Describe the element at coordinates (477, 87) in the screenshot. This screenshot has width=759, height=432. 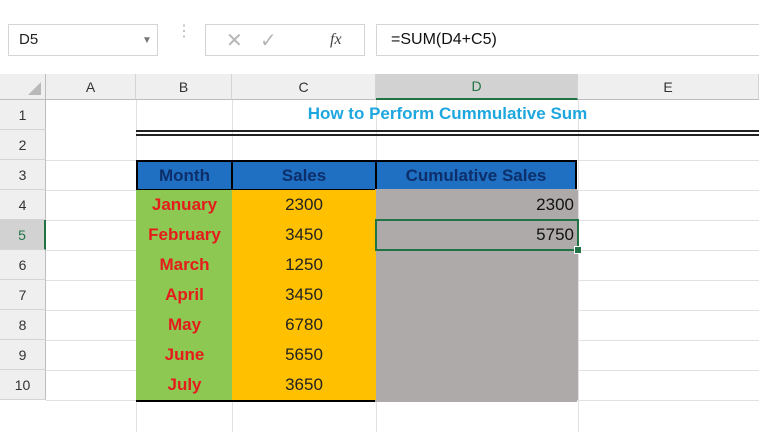
I see `column-header-d: D` at that location.